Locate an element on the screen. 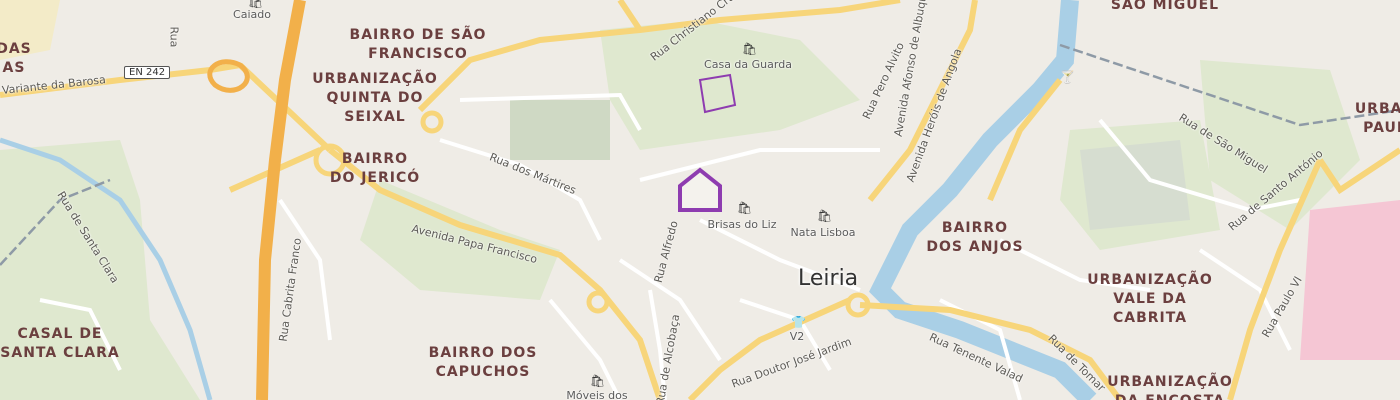 The image size is (1400, 400). district-line: DOS ANJOS is located at coordinates (975, 247).